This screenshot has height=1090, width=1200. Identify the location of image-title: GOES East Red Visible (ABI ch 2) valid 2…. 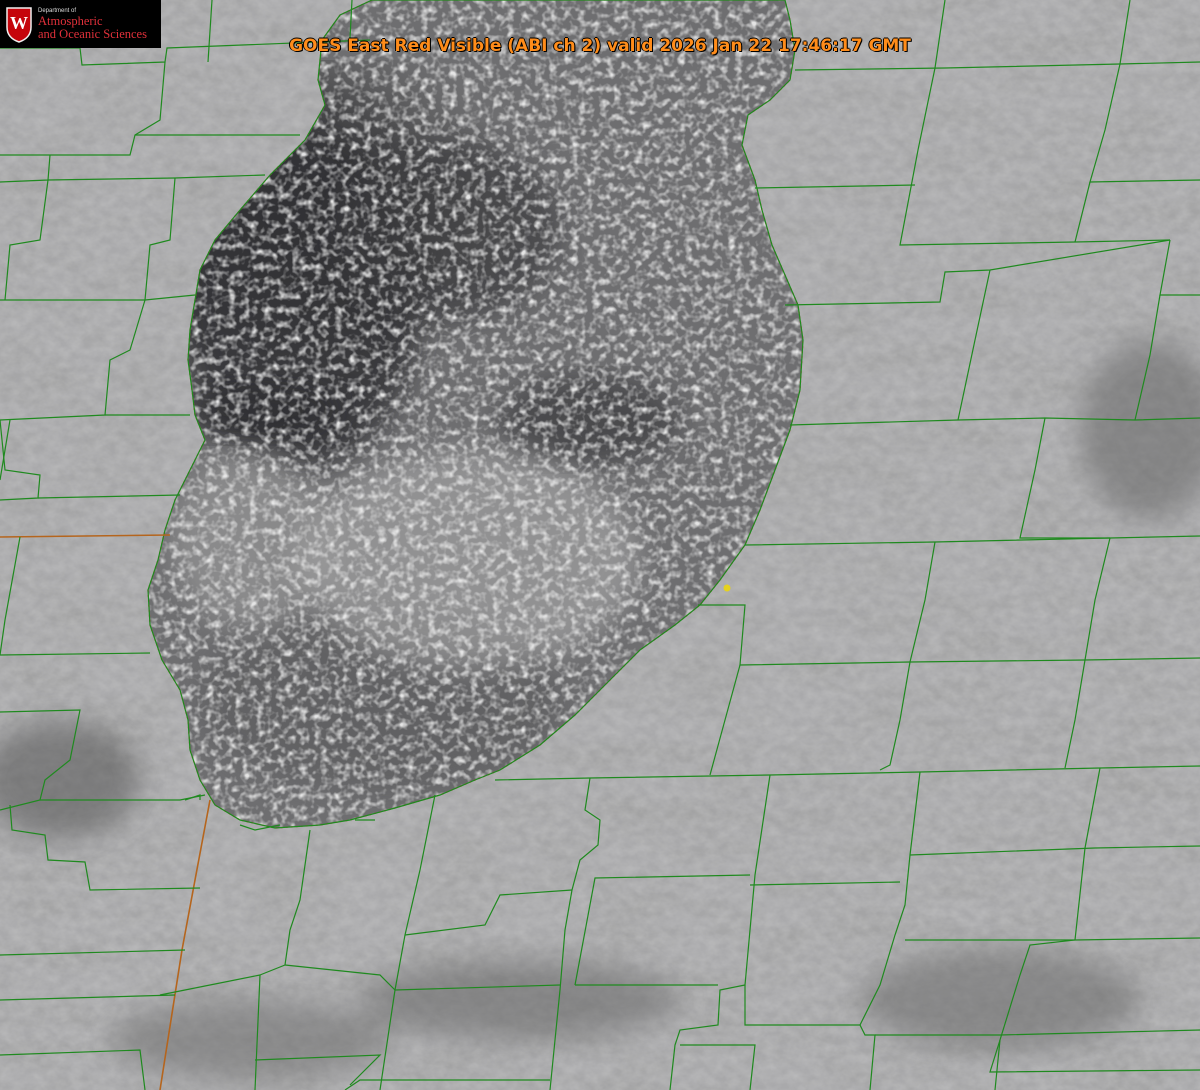
(600, 46).